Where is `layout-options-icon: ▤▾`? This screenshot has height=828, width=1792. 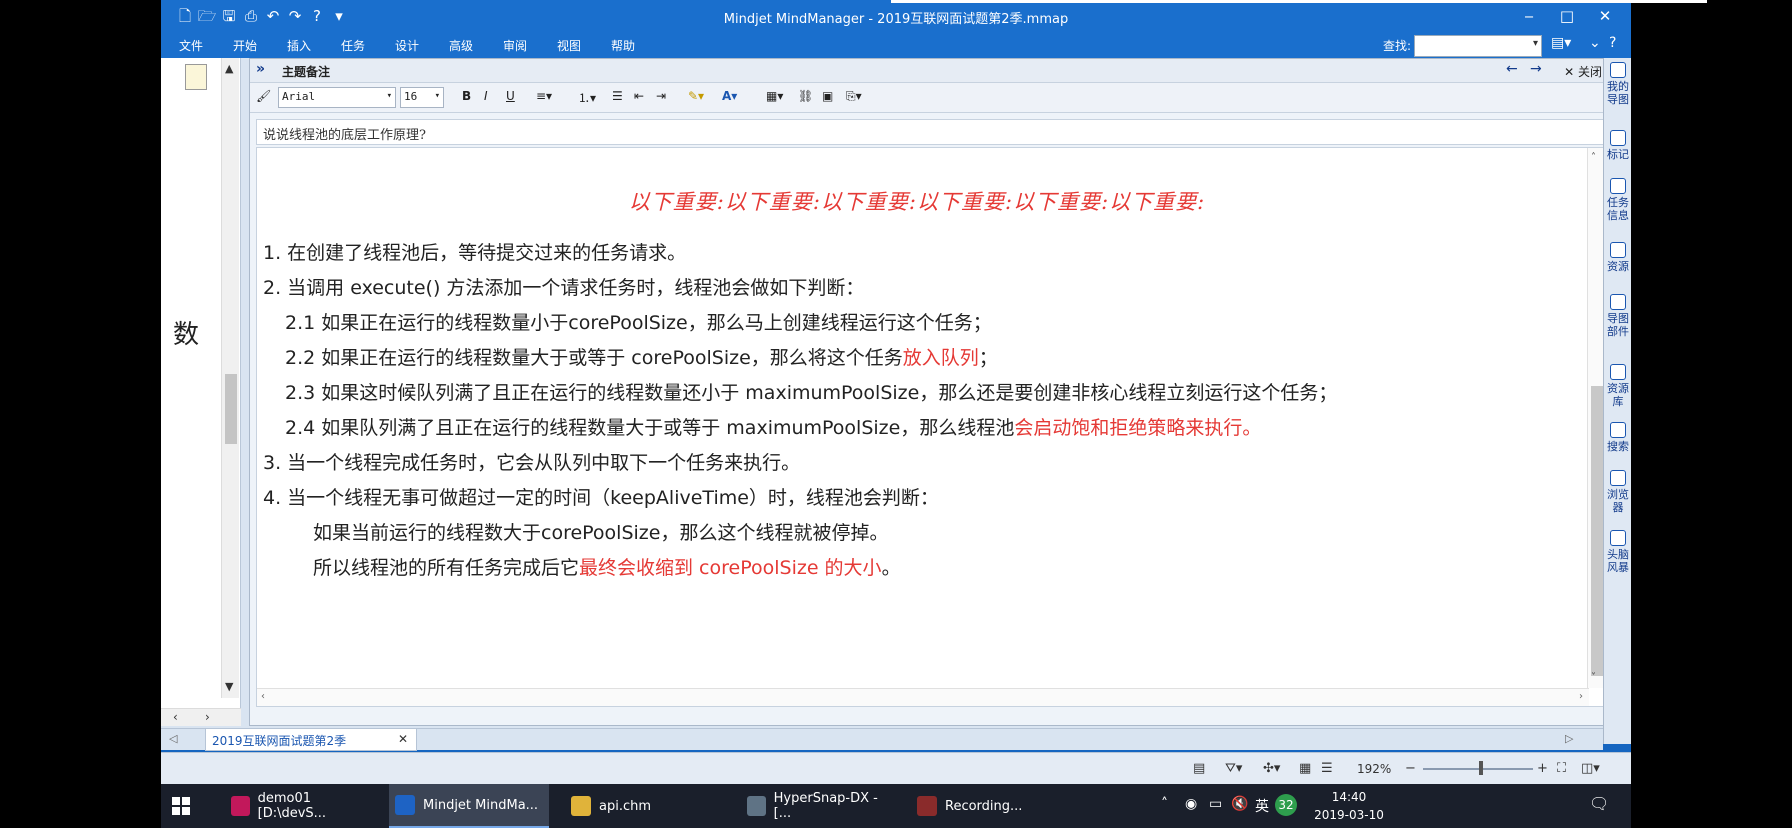
layout-options-icon: ▤▾ is located at coordinates (1561, 43).